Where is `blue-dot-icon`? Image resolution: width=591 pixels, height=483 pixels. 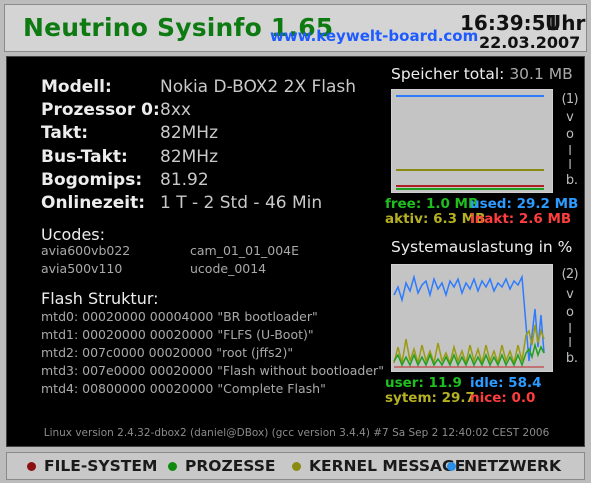
blue-dot-icon is located at coordinates (451, 466).